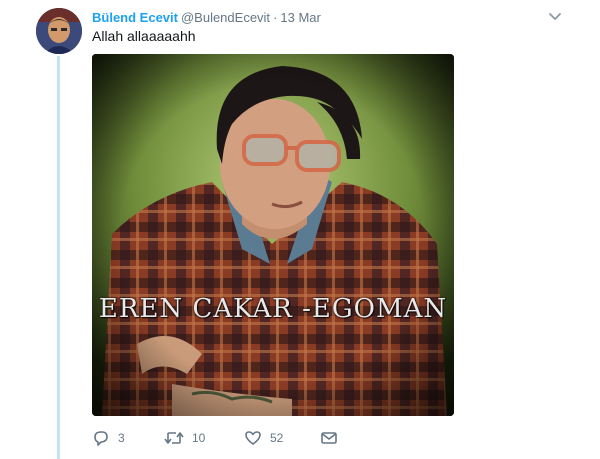  I want to click on reply-button: 3, so click(108, 438).